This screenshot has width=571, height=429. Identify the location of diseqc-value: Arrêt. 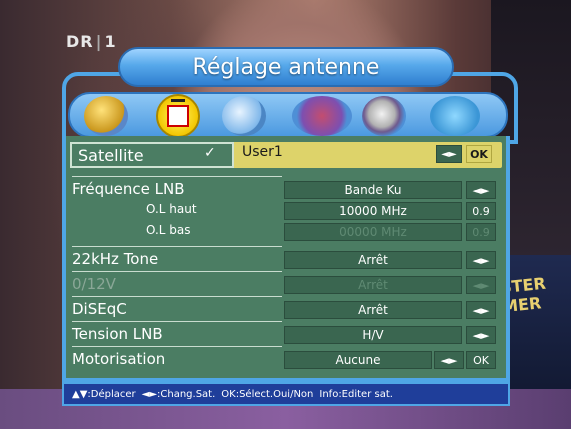
(373, 310).